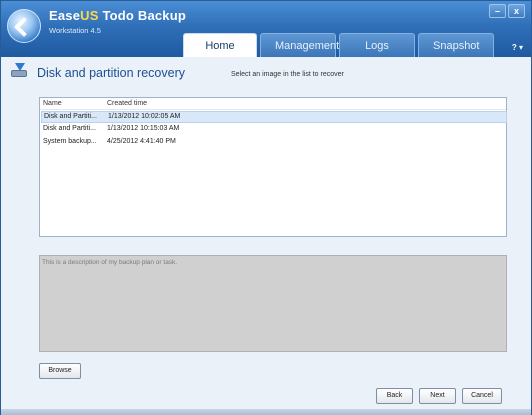 The image size is (532, 415). Describe the element at coordinates (437, 396) in the screenshot. I see `next-button: Next` at that location.